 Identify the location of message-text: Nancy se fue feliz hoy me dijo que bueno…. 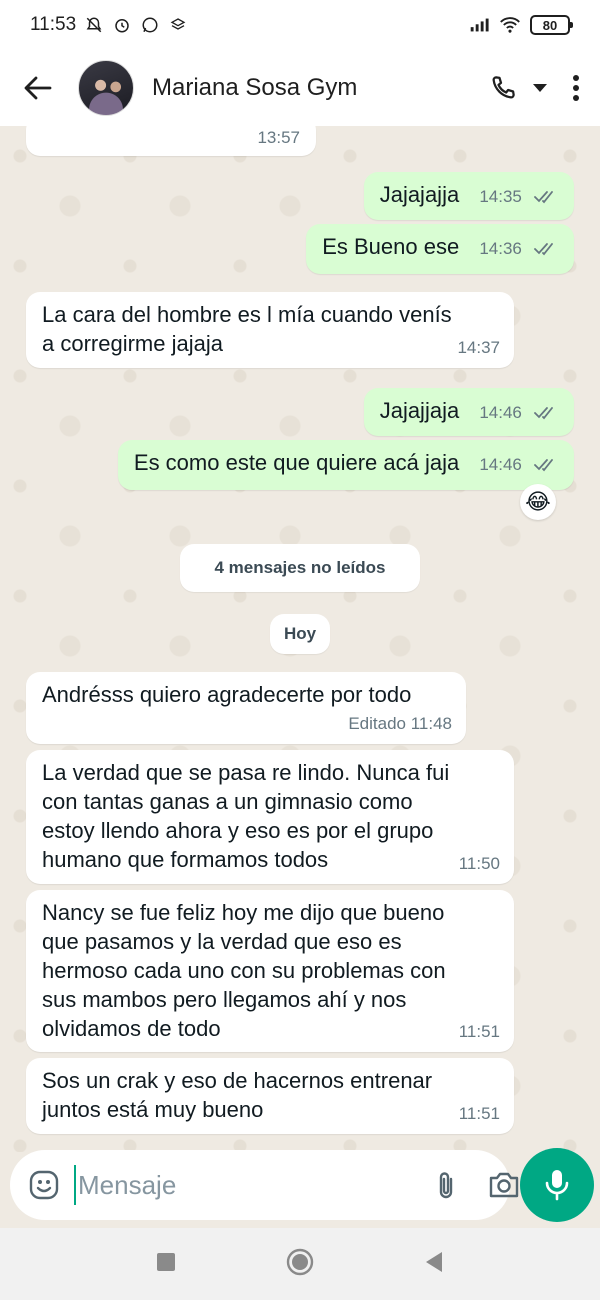
(244, 970).